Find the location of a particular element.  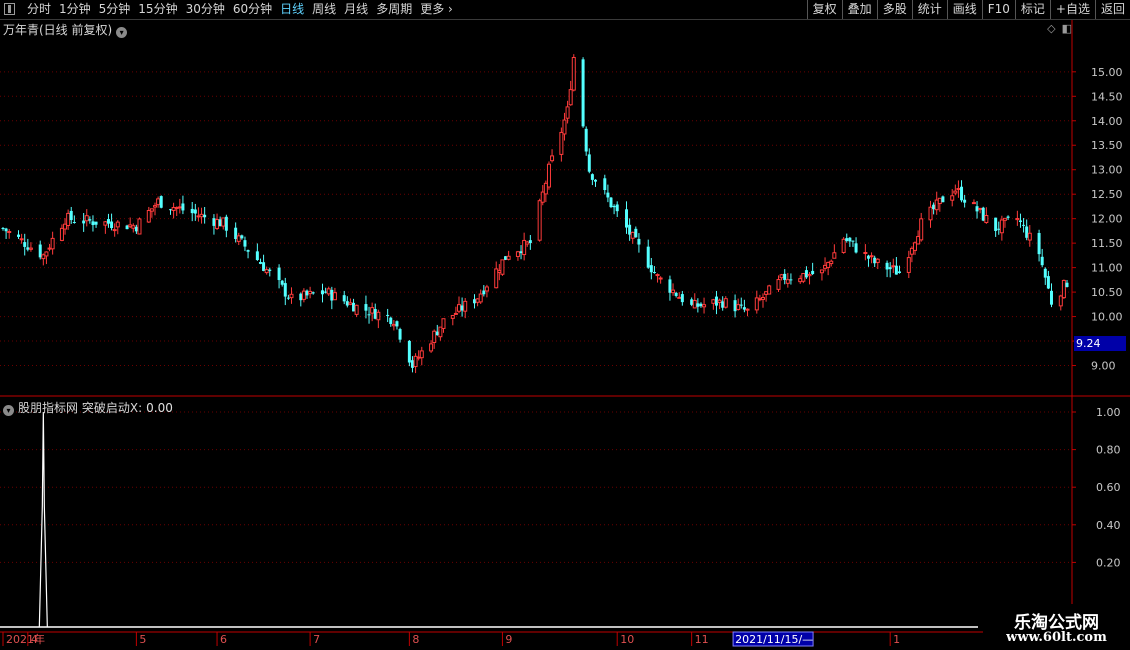

cursor-date-label: 2021/11/15/— is located at coordinates (774, 639).